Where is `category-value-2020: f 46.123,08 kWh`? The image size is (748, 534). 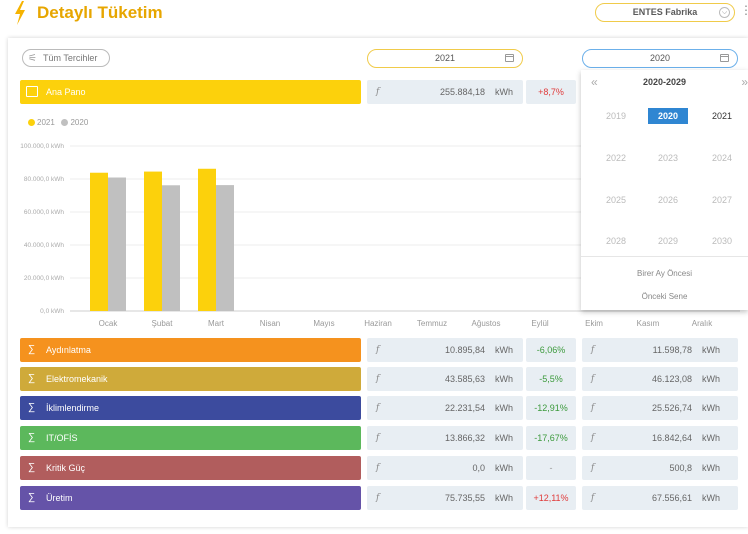
category-value-2020: f 46.123,08 kWh is located at coordinates (660, 379).